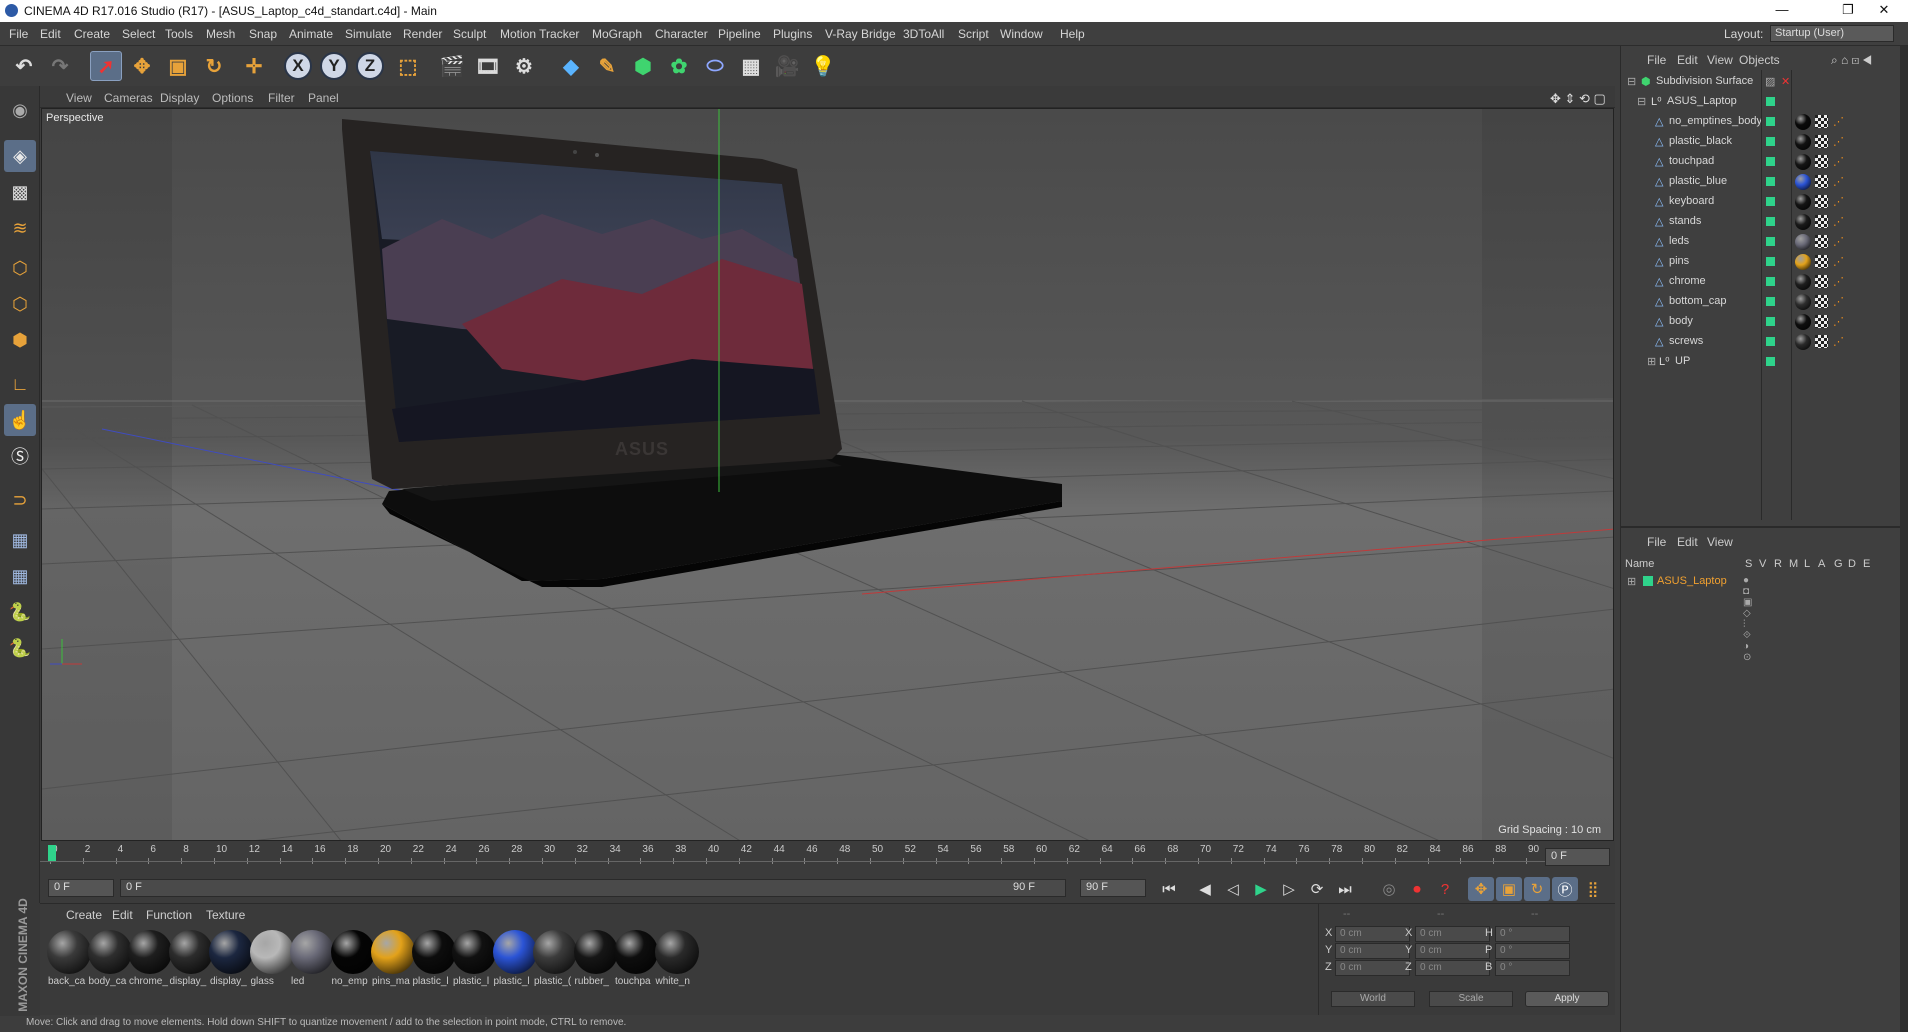 This screenshot has height=1032, width=1908. I want to click on current-frame-field: 0 F, so click(81, 888).